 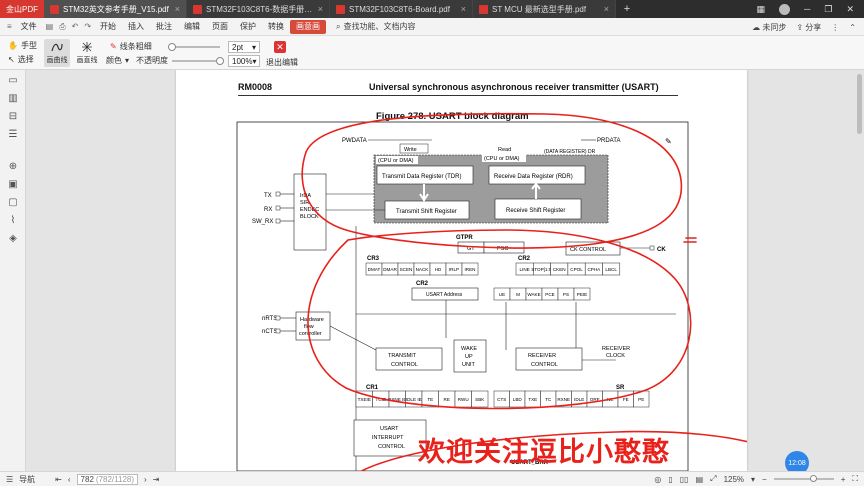 I want to click on opacity-select: 100% ▾, so click(x=244, y=61).